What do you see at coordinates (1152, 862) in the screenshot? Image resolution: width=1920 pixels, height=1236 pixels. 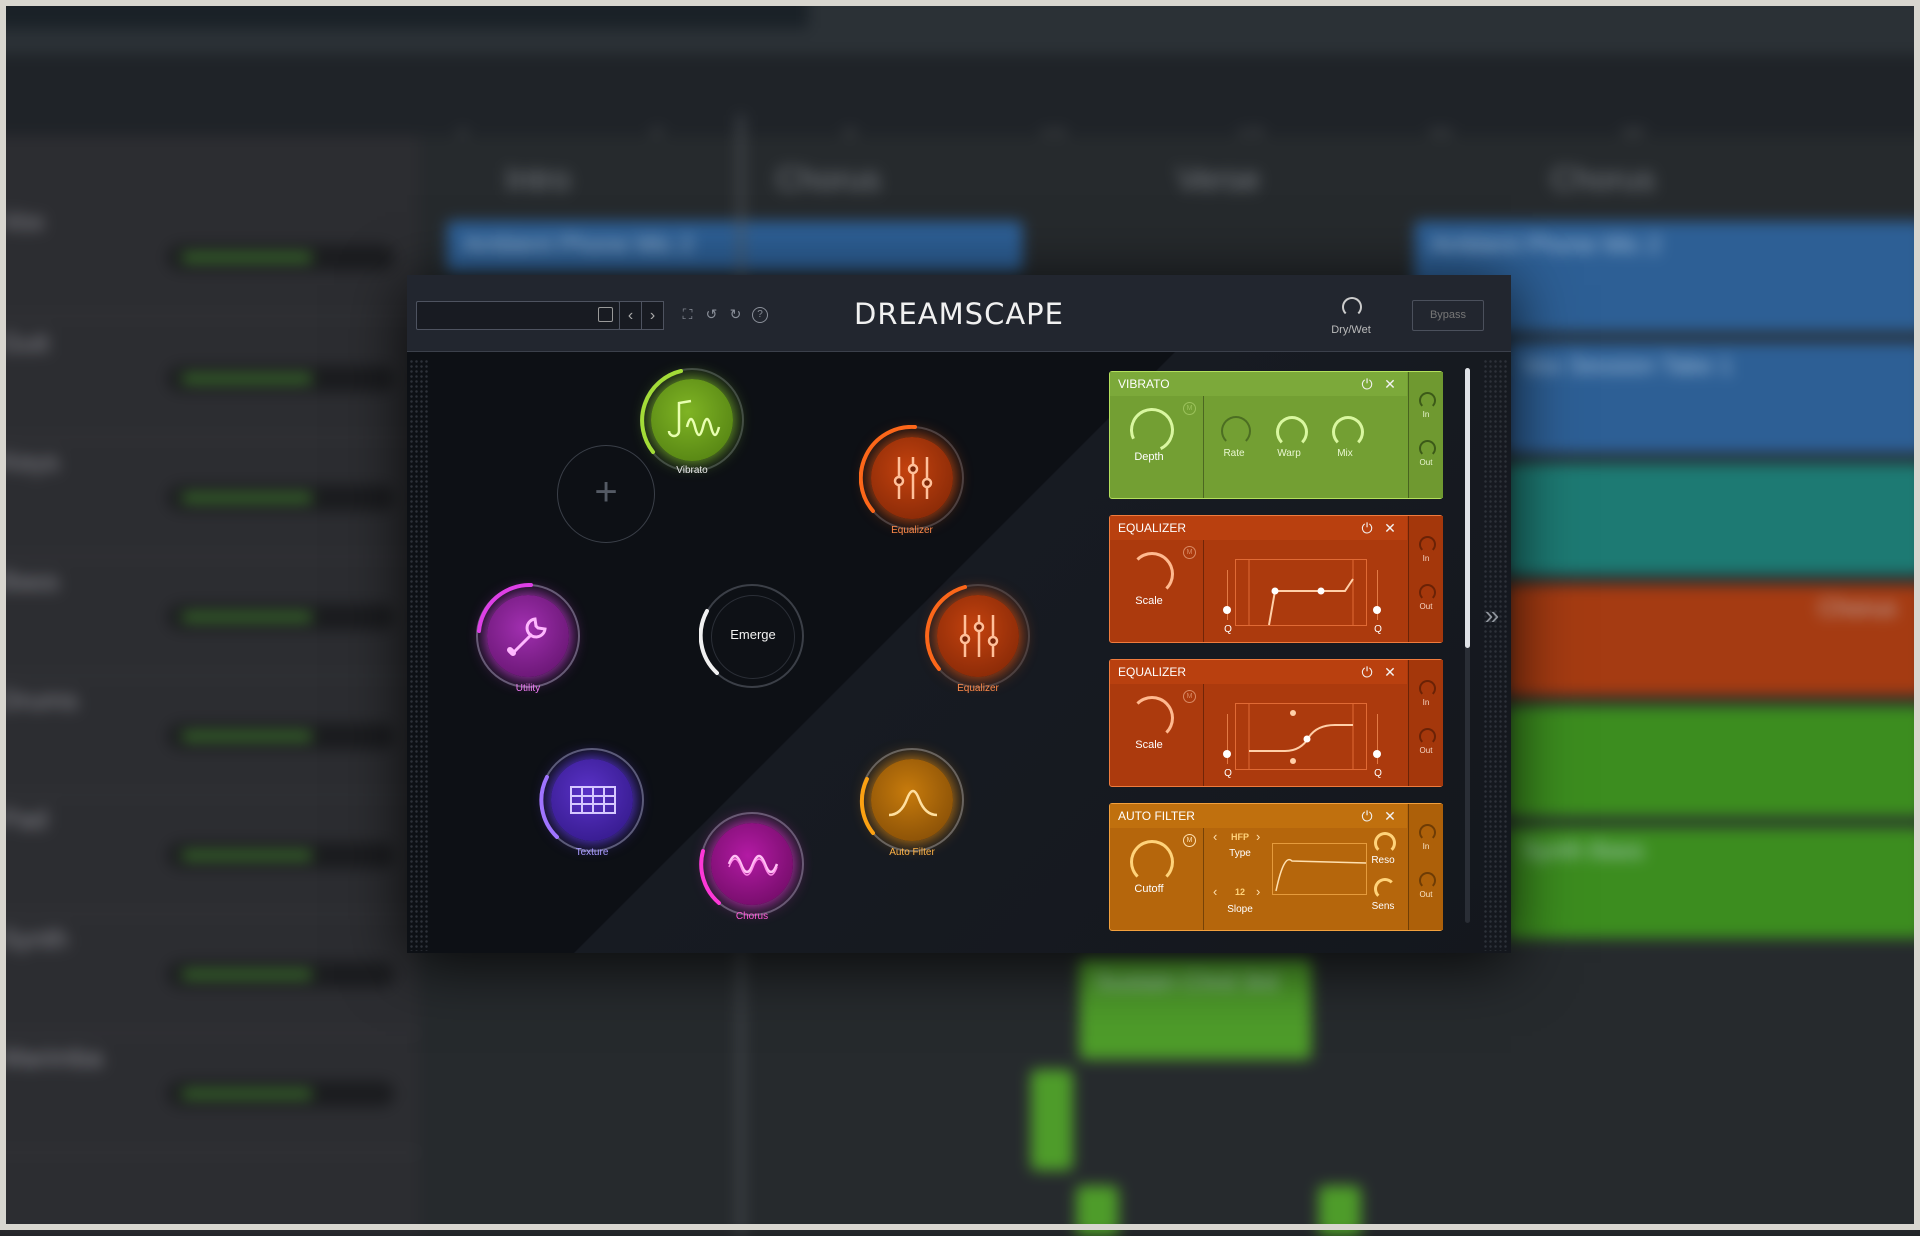 I see `cutoff-knob` at bounding box center [1152, 862].